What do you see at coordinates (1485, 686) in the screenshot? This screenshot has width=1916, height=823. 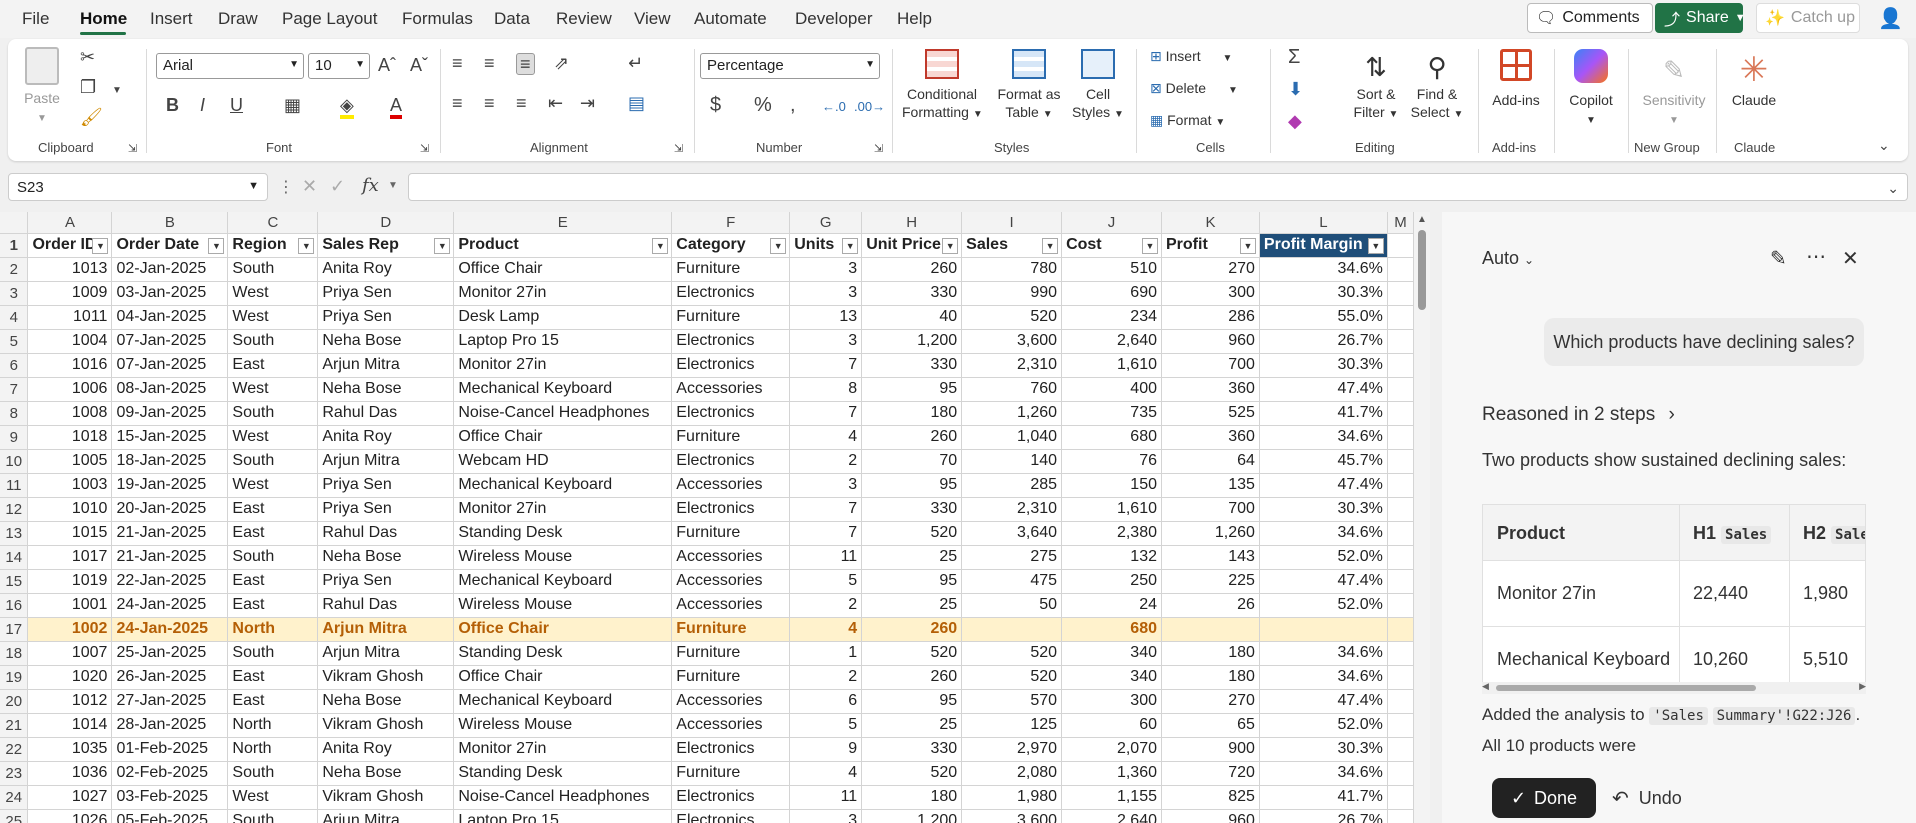 I see `scroll-left-icon: ◀` at bounding box center [1485, 686].